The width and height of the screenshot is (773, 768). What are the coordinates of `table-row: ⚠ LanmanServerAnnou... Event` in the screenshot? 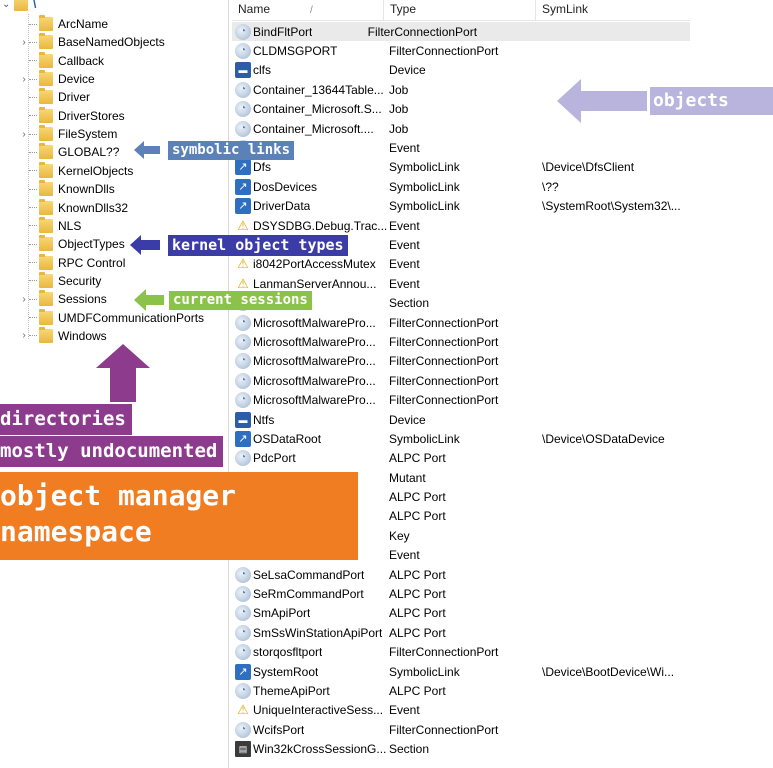 It's located at (502, 283).